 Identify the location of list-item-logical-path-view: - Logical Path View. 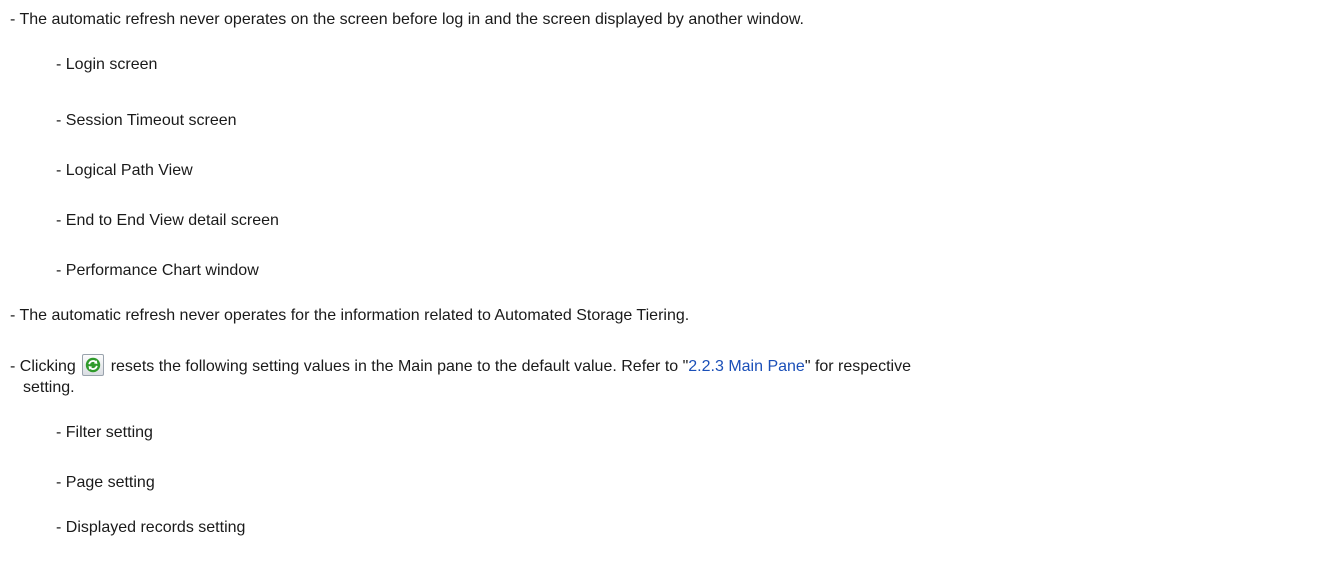
(124, 171).